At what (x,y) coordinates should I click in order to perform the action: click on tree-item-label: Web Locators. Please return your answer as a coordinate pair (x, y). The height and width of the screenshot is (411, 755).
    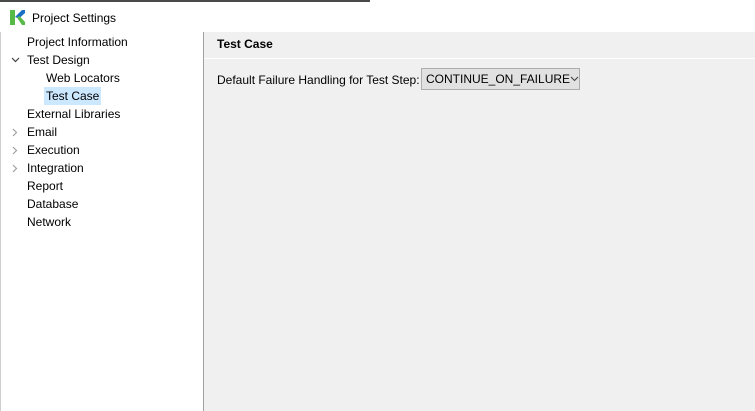
    Looking at the image, I should click on (83, 78).